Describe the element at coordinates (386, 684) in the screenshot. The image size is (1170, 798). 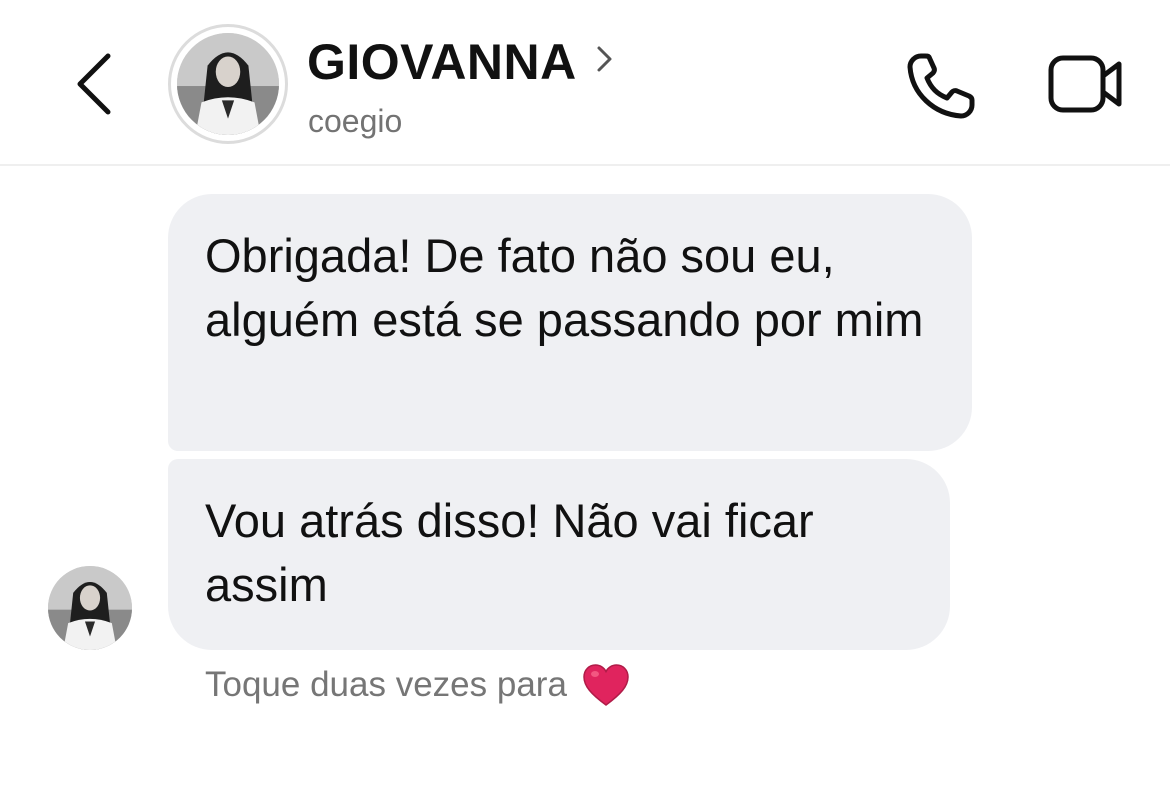
I see `reaction-hint-text: Toque duas vezes para` at that location.